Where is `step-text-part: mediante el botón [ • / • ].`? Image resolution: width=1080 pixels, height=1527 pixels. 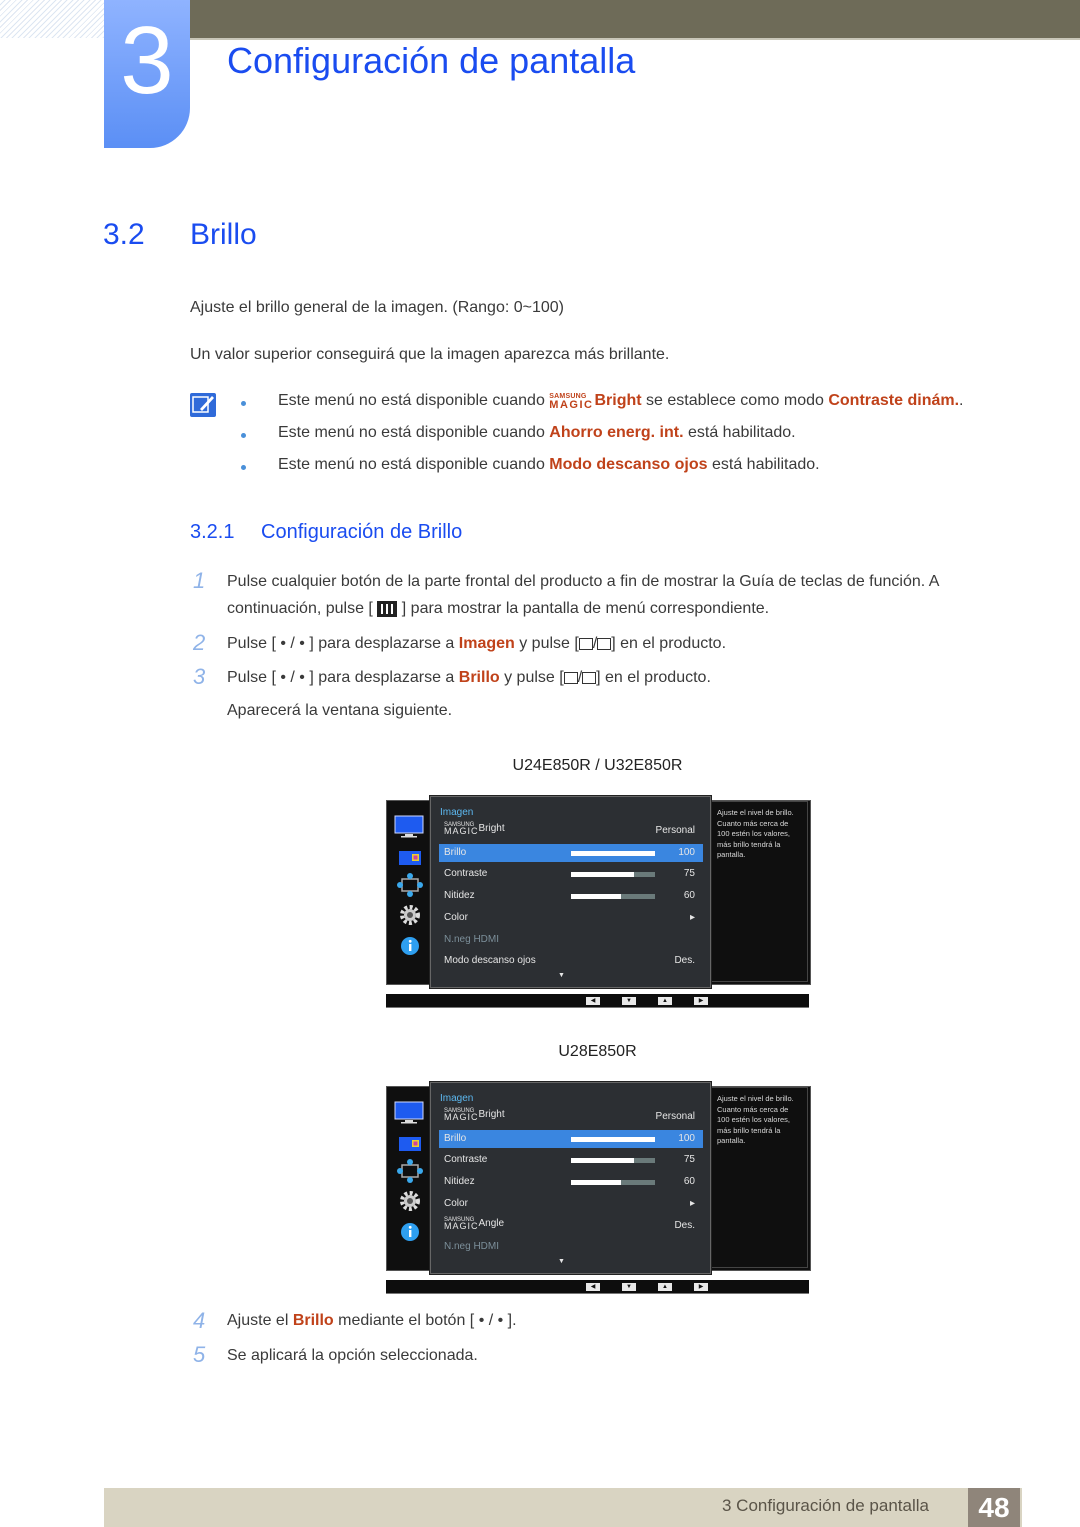 step-text-part: mediante el botón [ • / • ]. is located at coordinates (425, 1320).